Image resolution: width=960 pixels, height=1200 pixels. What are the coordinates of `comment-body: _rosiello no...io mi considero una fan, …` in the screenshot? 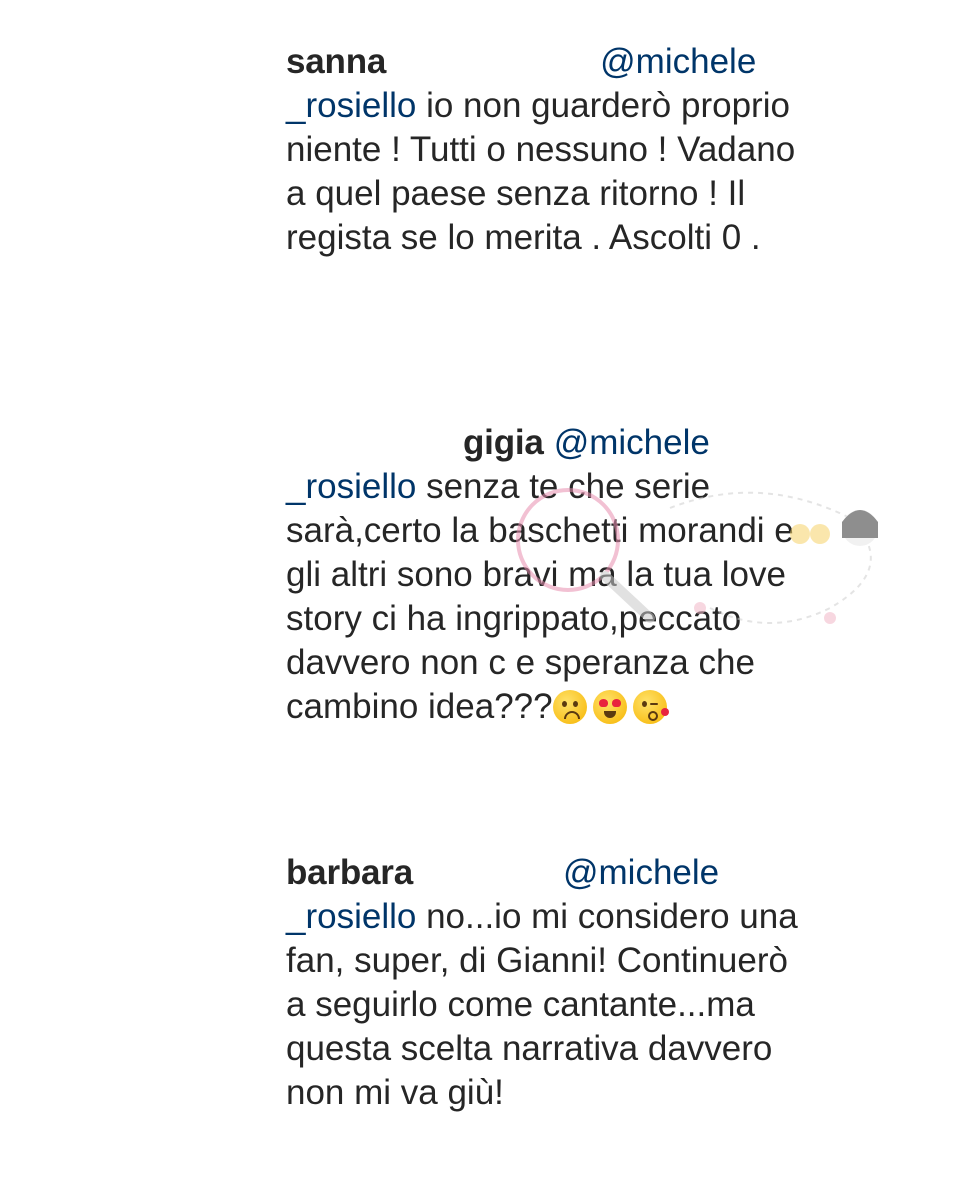 It's located at (566, 1005).